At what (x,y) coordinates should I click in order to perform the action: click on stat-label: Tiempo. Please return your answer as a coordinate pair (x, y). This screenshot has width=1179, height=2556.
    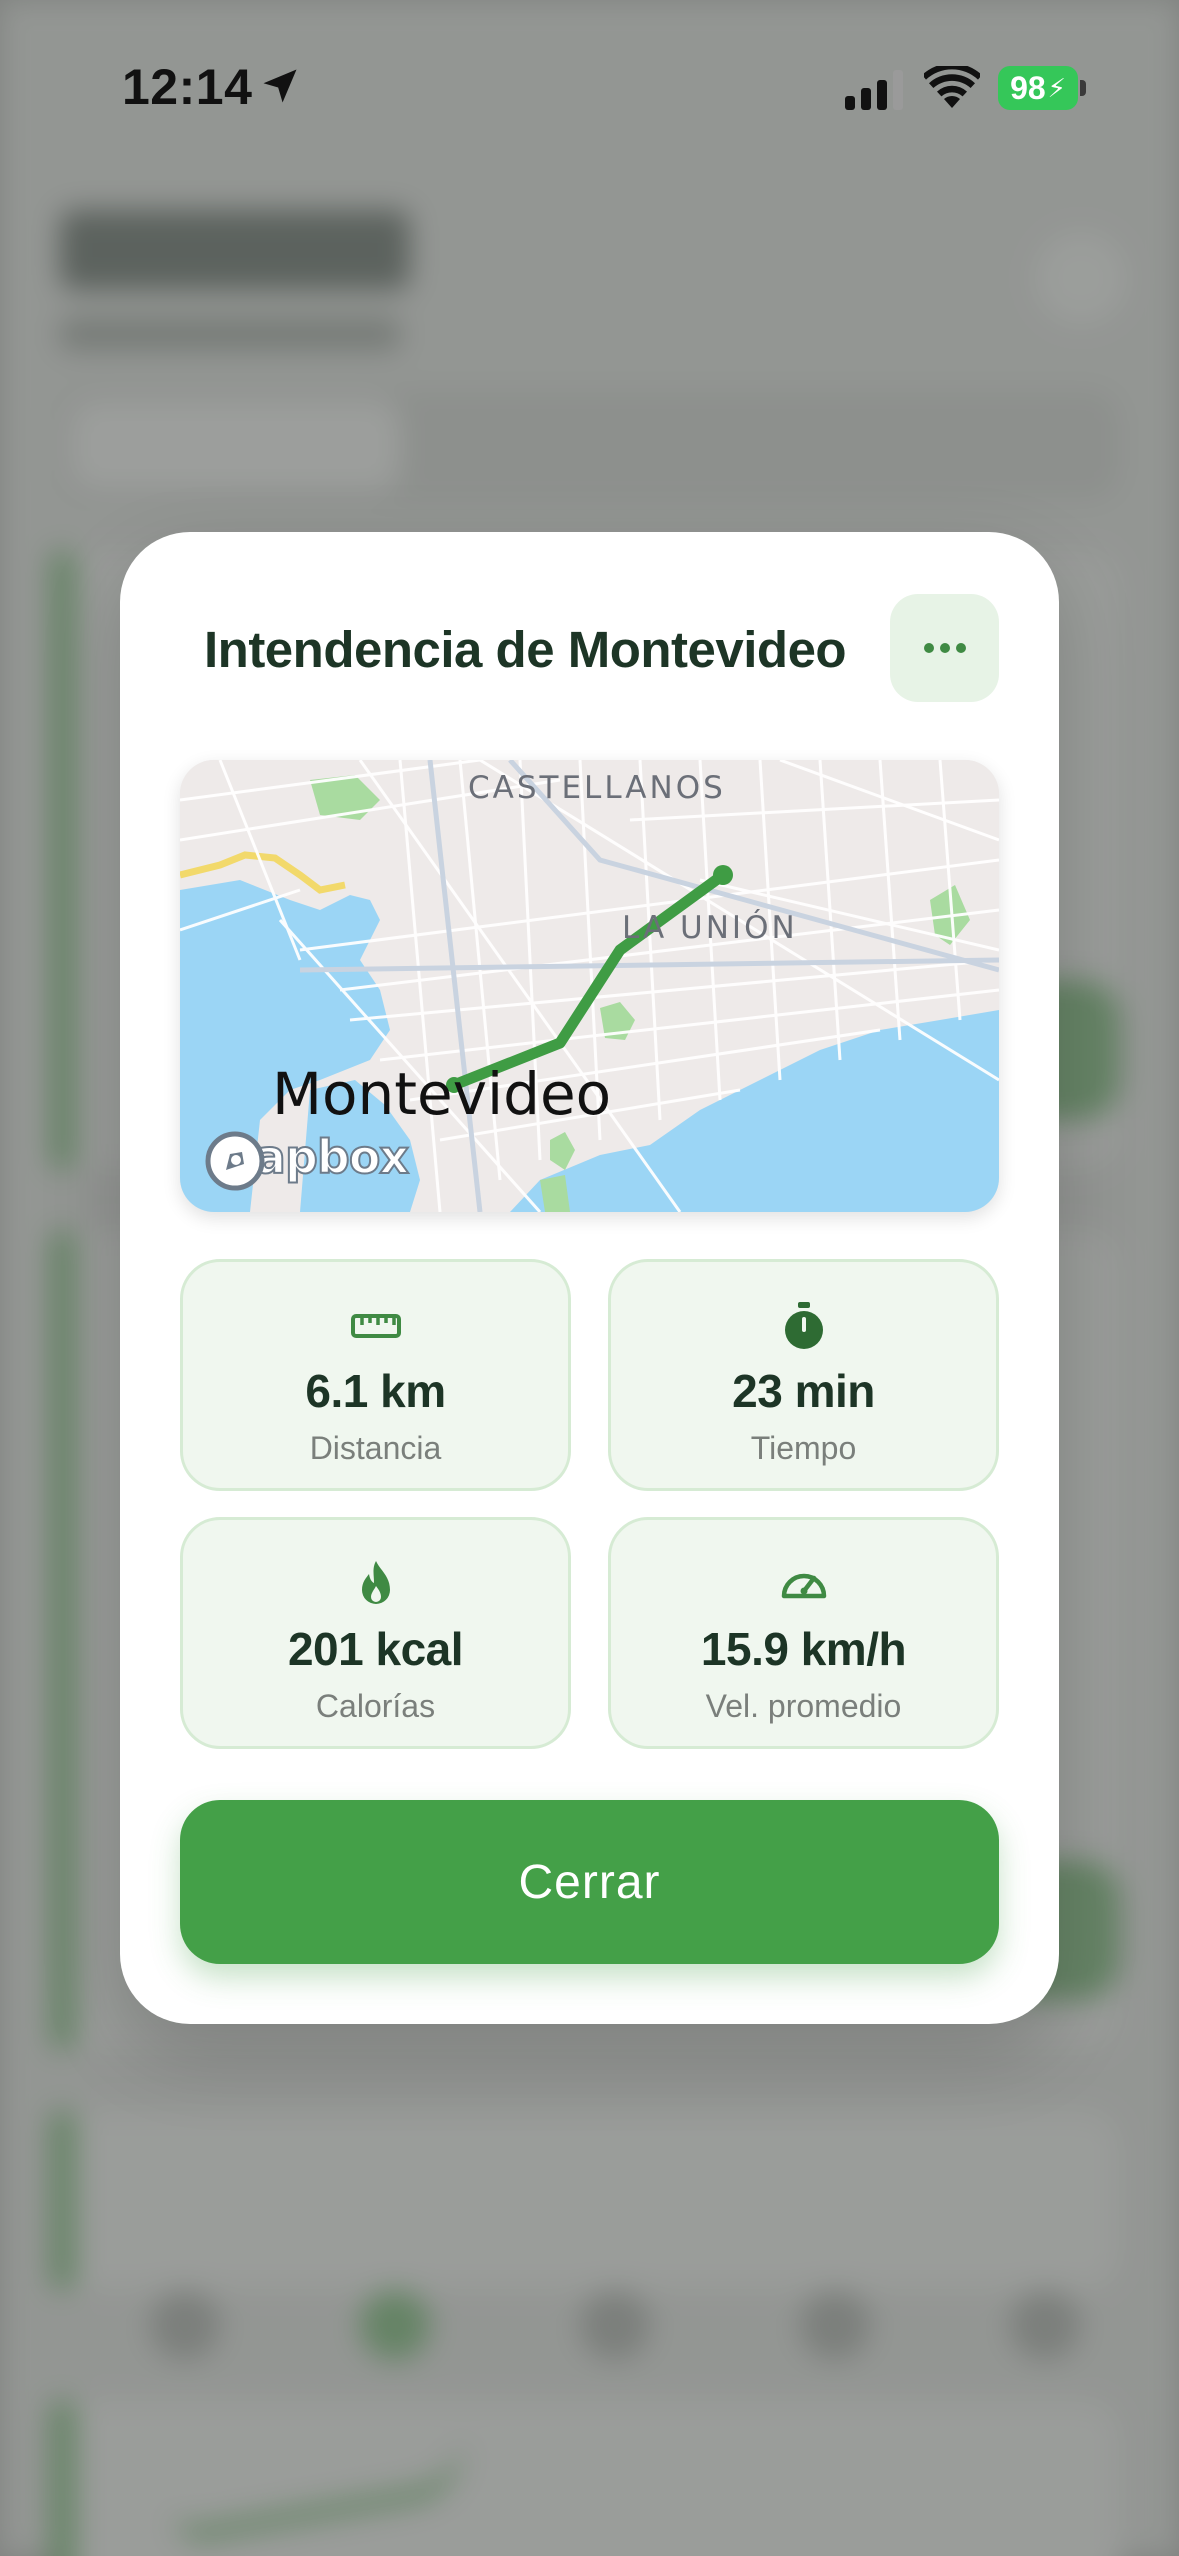
    Looking at the image, I should click on (803, 1448).